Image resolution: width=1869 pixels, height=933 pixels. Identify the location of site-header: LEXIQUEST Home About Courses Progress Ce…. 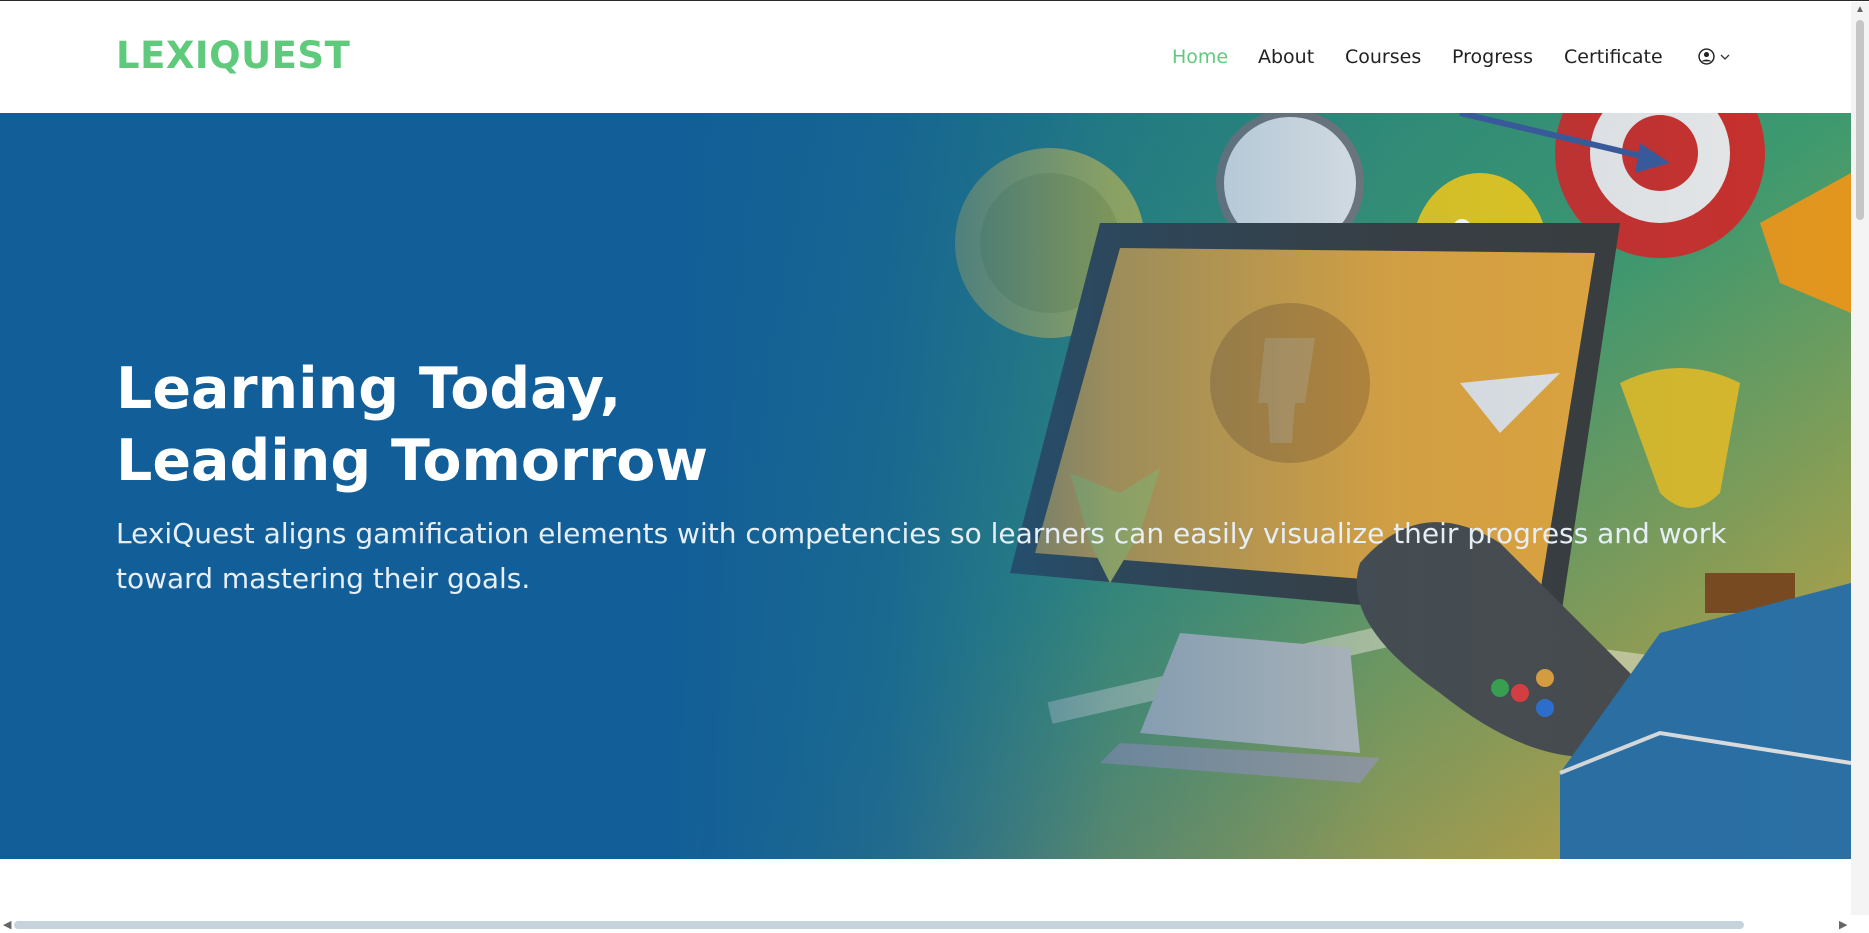
(925, 57).